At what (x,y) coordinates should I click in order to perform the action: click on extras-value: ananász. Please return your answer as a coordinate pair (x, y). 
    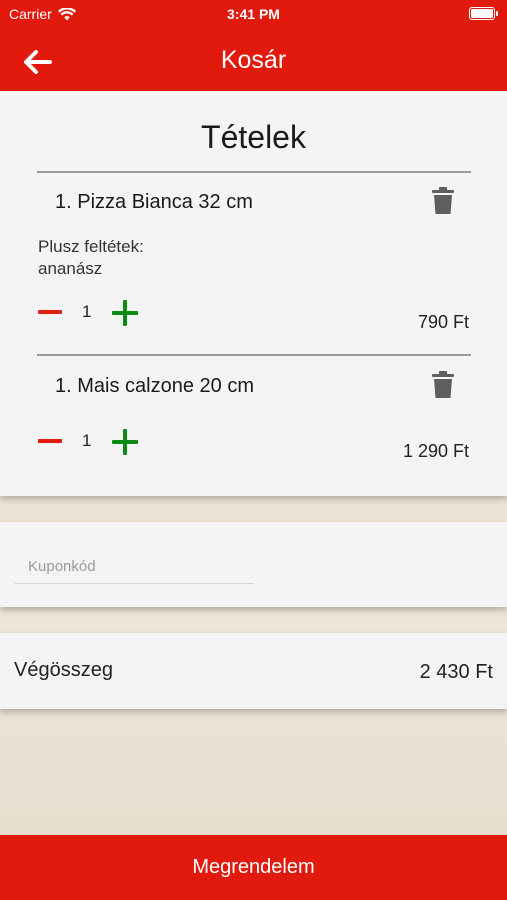
    Looking at the image, I should click on (70, 268).